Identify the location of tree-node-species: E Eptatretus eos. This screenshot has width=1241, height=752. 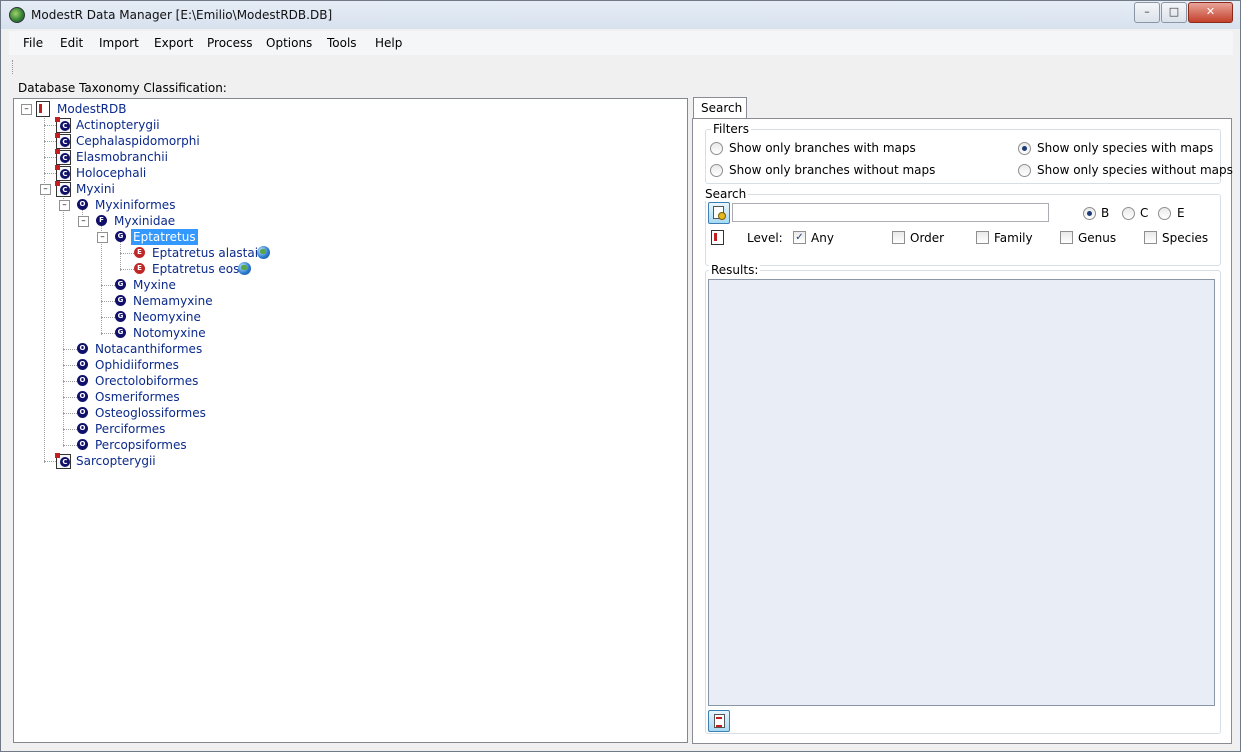
(164, 269).